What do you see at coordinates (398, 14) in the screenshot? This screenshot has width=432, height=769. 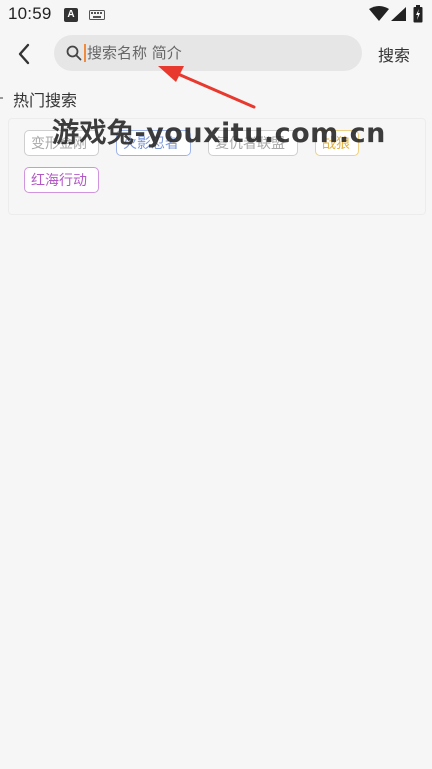 I see `signal-icon` at bounding box center [398, 14].